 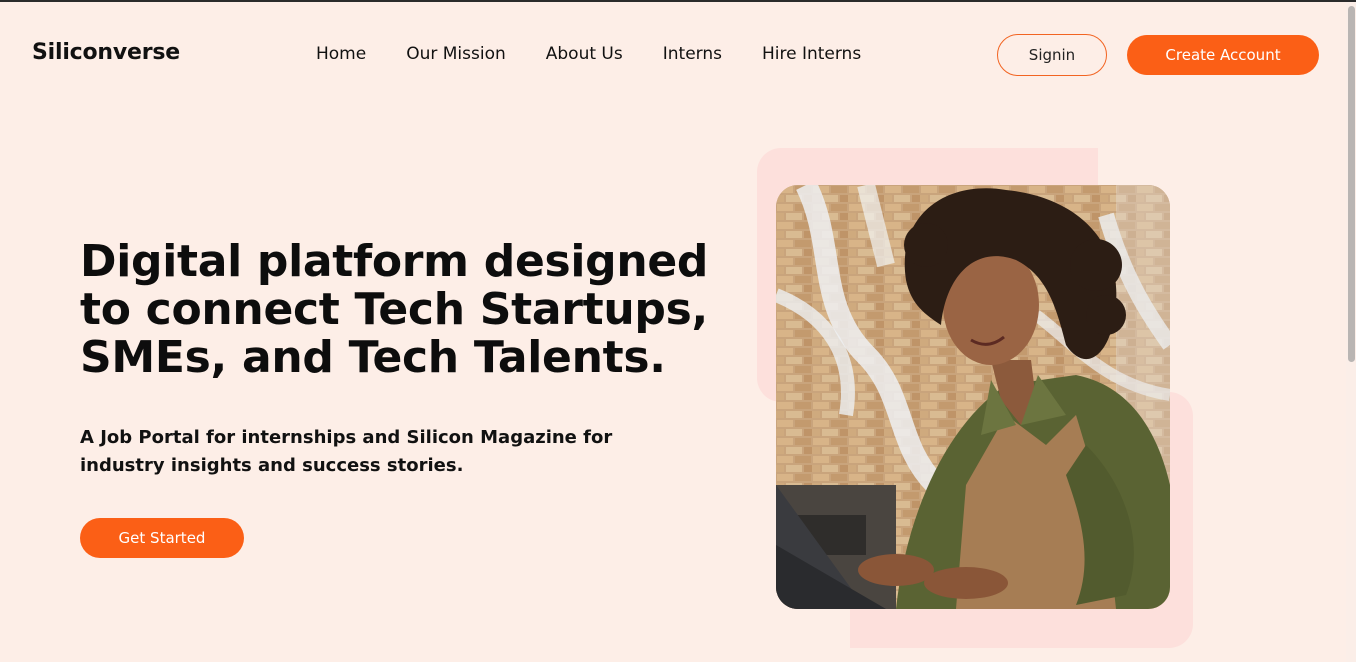 What do you see at coordinates (1351, 184) in the screenshot?
I see `scrollbar-thumb` at bounding box center [1351, 184].